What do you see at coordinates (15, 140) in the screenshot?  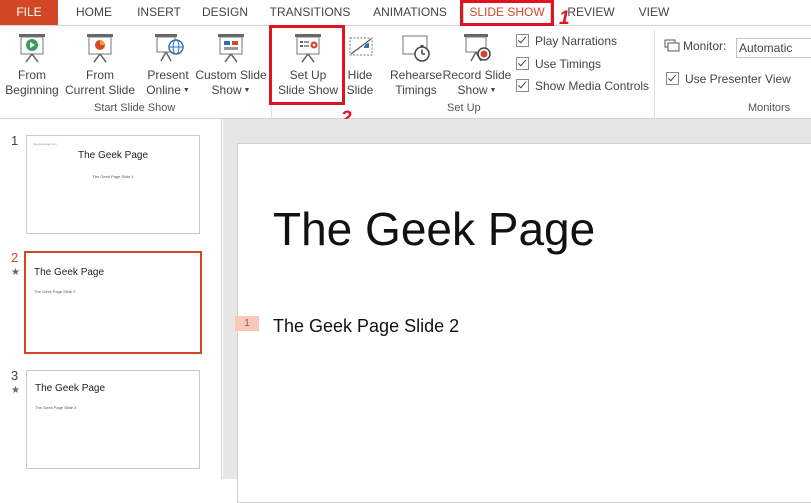 I see `slide-number-1: 1` at bounding box center [15, 140].